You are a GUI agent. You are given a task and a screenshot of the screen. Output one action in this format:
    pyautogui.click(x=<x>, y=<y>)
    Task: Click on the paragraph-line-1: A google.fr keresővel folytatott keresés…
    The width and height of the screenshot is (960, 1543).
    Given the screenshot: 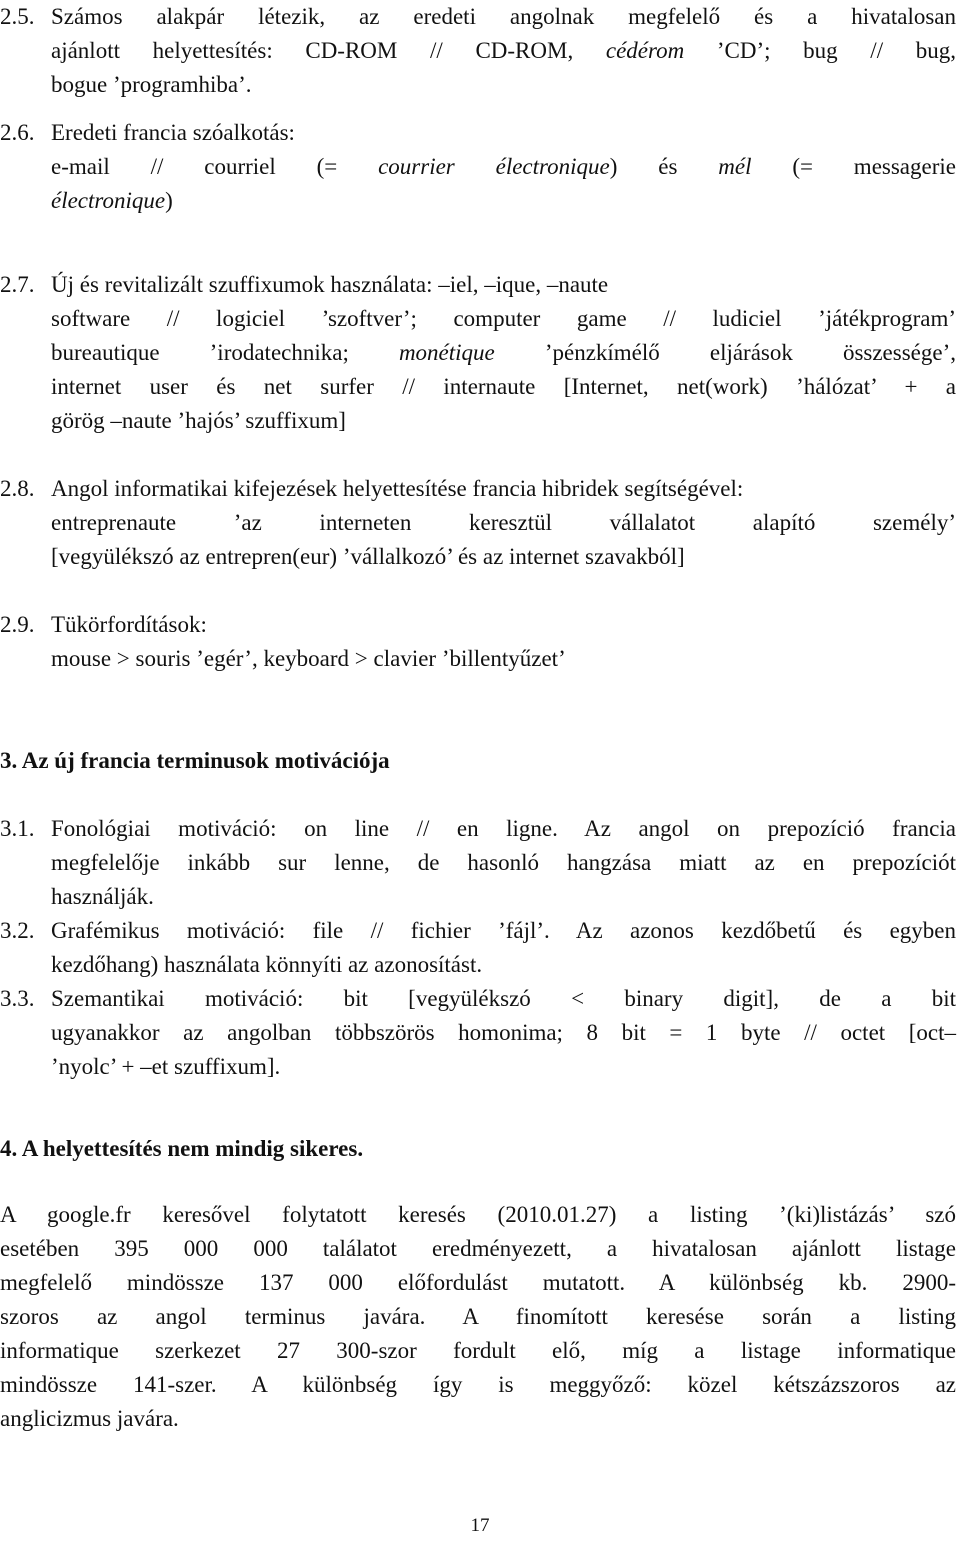 What is the action you would take?
    pyautogui.click(x=478, y=1214)
    